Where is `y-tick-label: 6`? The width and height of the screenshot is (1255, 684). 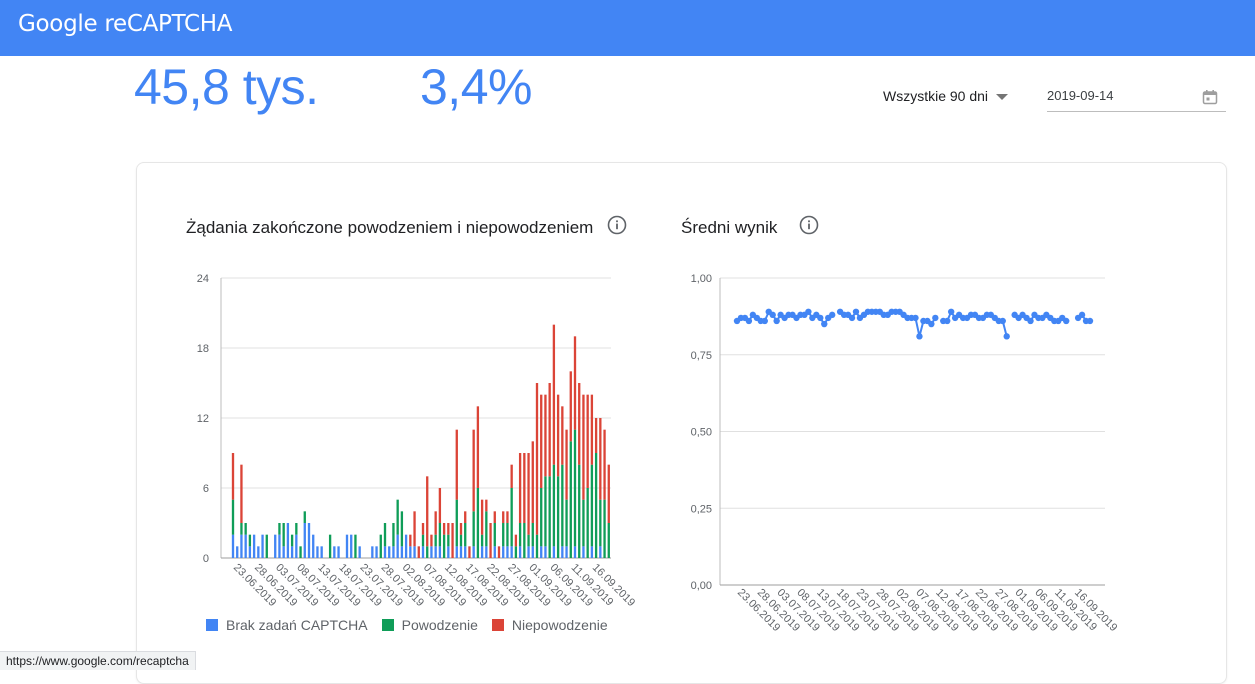
y-tick-label: 6 is located at coordinates (206, 489).